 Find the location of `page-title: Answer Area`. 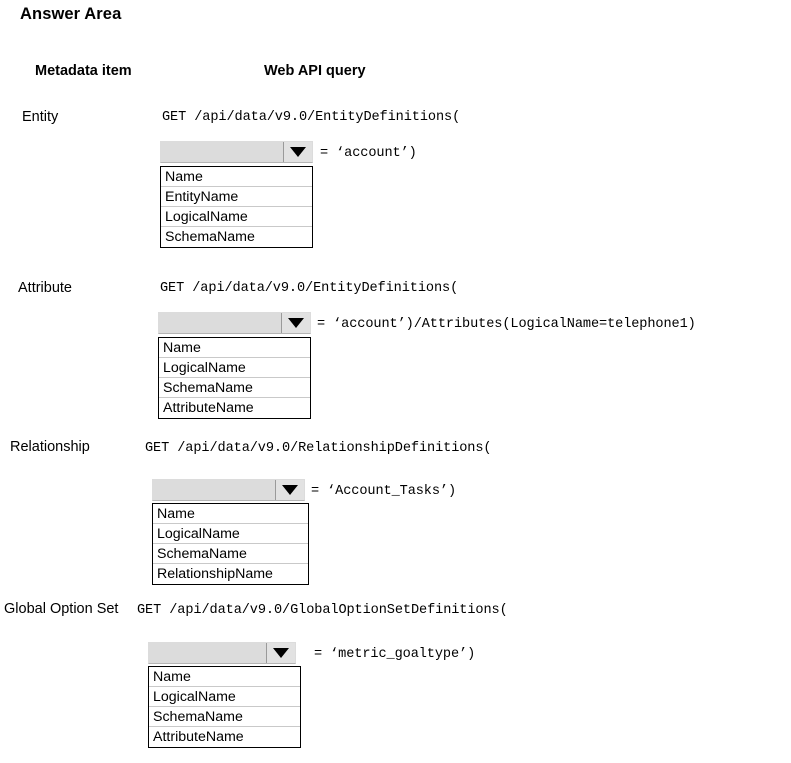

page-title: Answer Area is located at coordinates (71, 14).